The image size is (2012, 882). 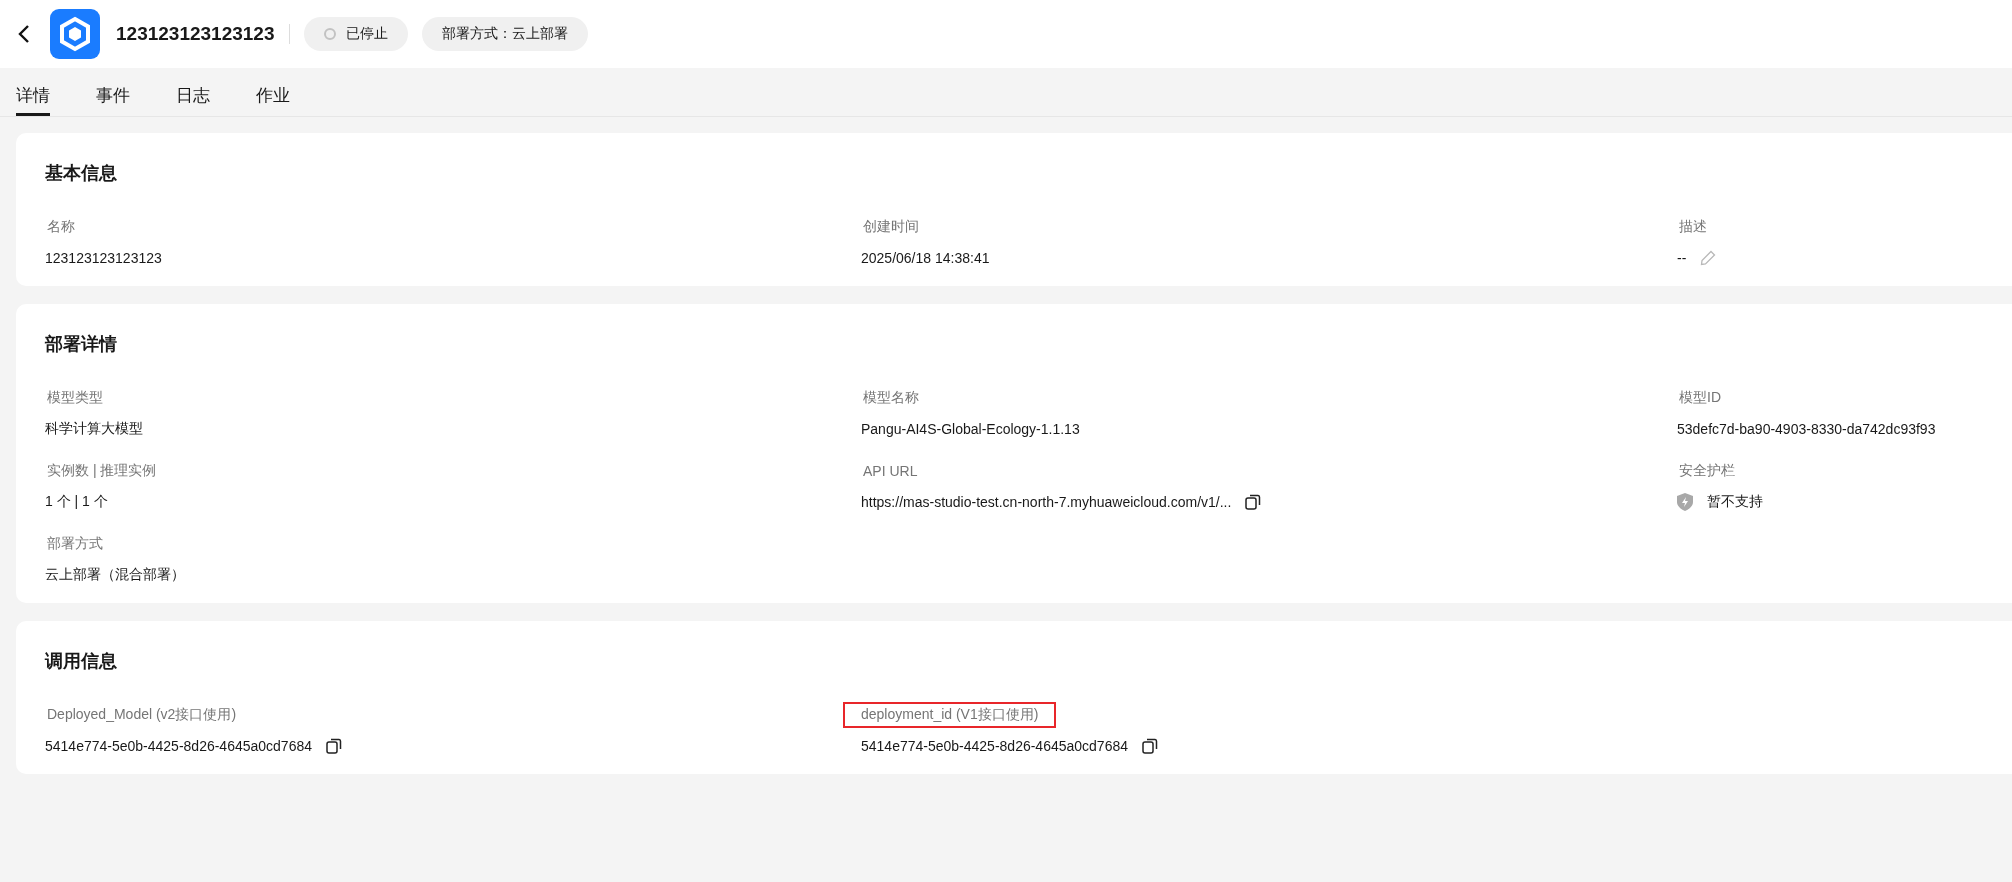 I want to click on field-label: 模型名称, so click(x=891, y=397).